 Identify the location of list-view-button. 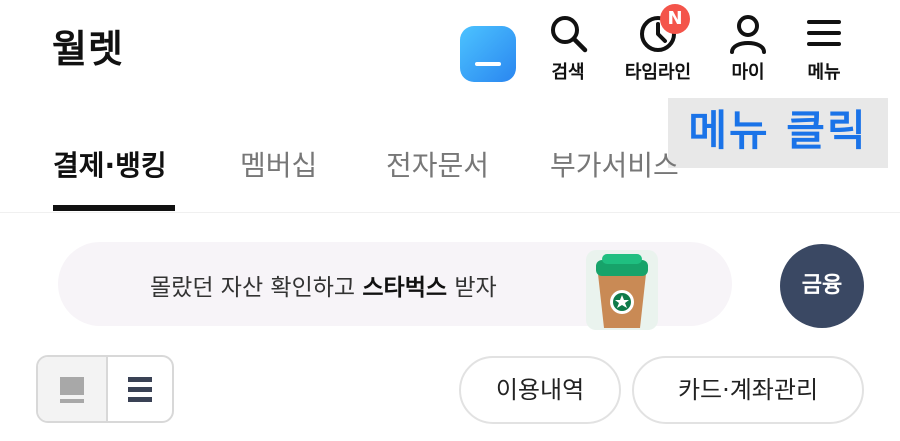
(140, 389).